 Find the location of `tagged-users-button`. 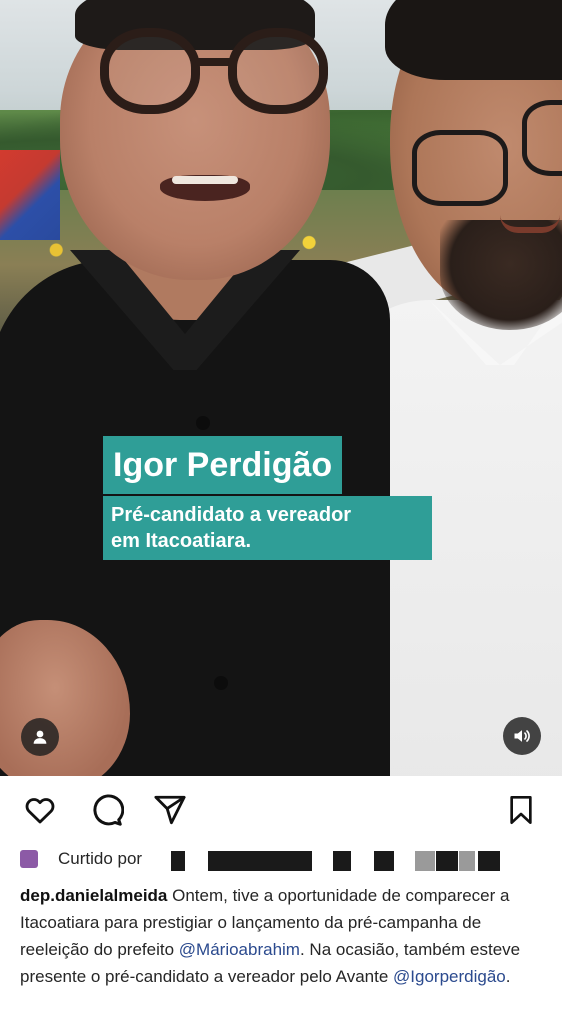

tagged-users-button is located at coordinates (40, 737).